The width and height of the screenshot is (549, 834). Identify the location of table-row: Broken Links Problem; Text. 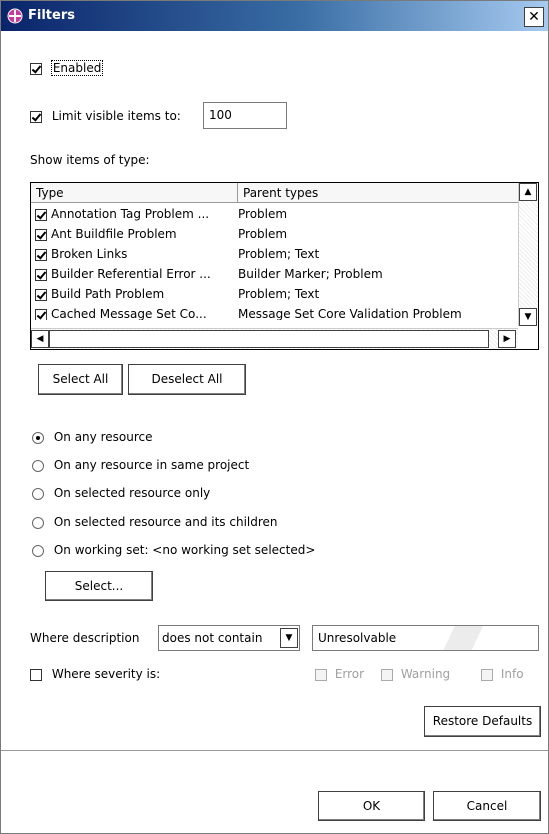
(274, 254).